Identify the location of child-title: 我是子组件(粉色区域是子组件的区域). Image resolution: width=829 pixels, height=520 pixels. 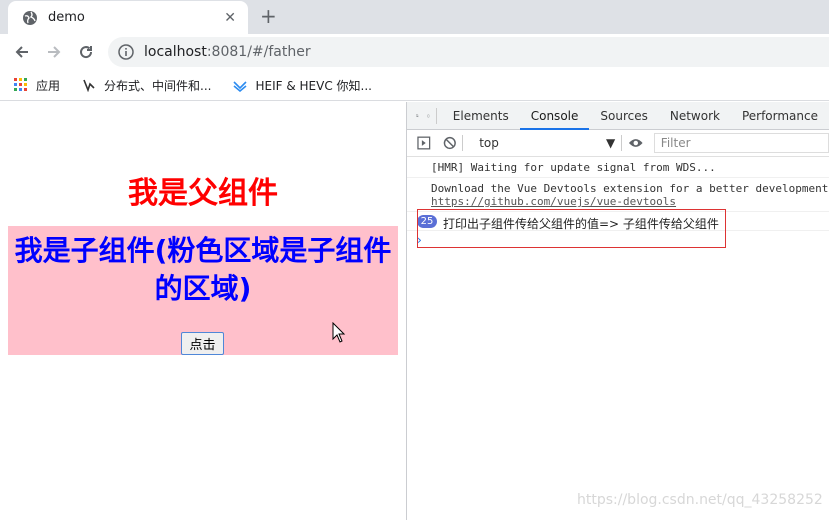
(203, 269).